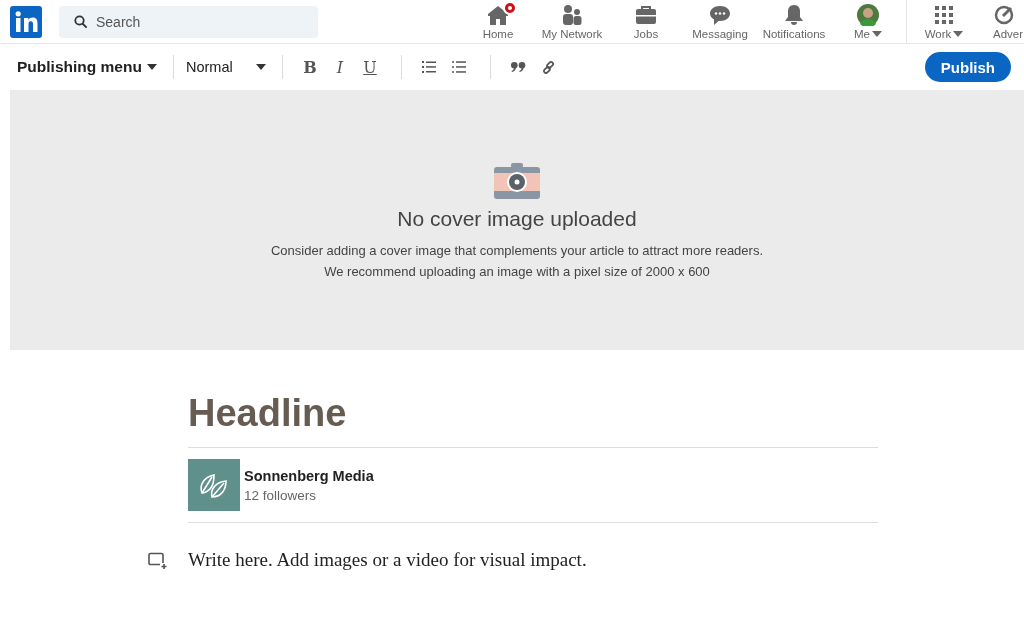 This screenshot has width=1024, height=617. I want to click on nav-item: My Network, so click(572, 21).